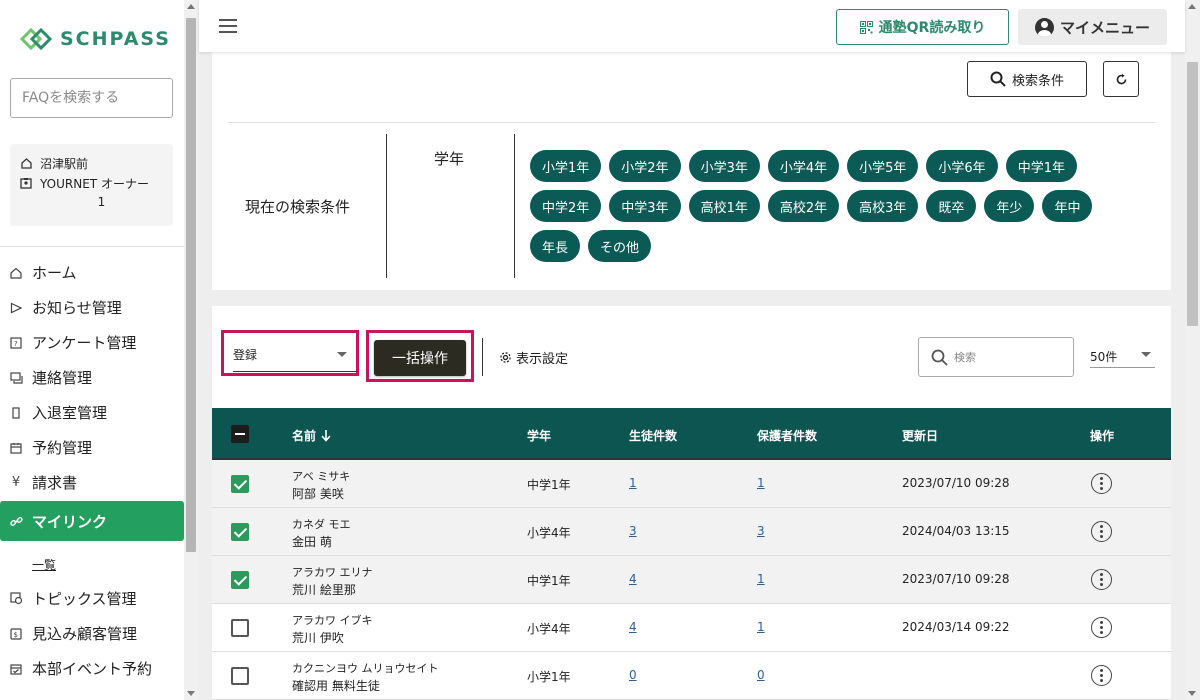 Image resolution: width=1200 pixels, height=700 pixels. I want to click on sidebar-item-entry-exit: 入退室管理, so click(92, 412).